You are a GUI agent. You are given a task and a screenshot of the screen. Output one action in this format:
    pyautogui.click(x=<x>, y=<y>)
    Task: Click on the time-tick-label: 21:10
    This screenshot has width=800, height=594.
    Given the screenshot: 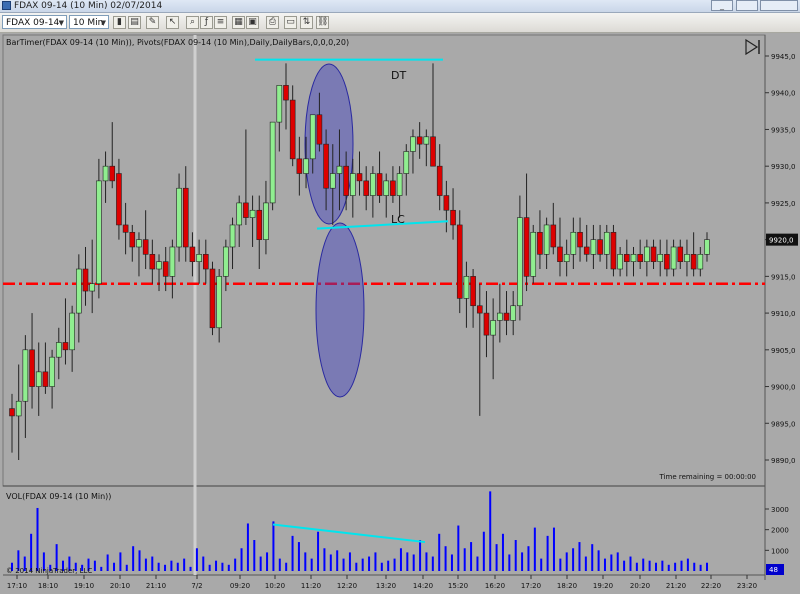 What is the action you would take?
    pyautogui.click(x=156, y=586)
    